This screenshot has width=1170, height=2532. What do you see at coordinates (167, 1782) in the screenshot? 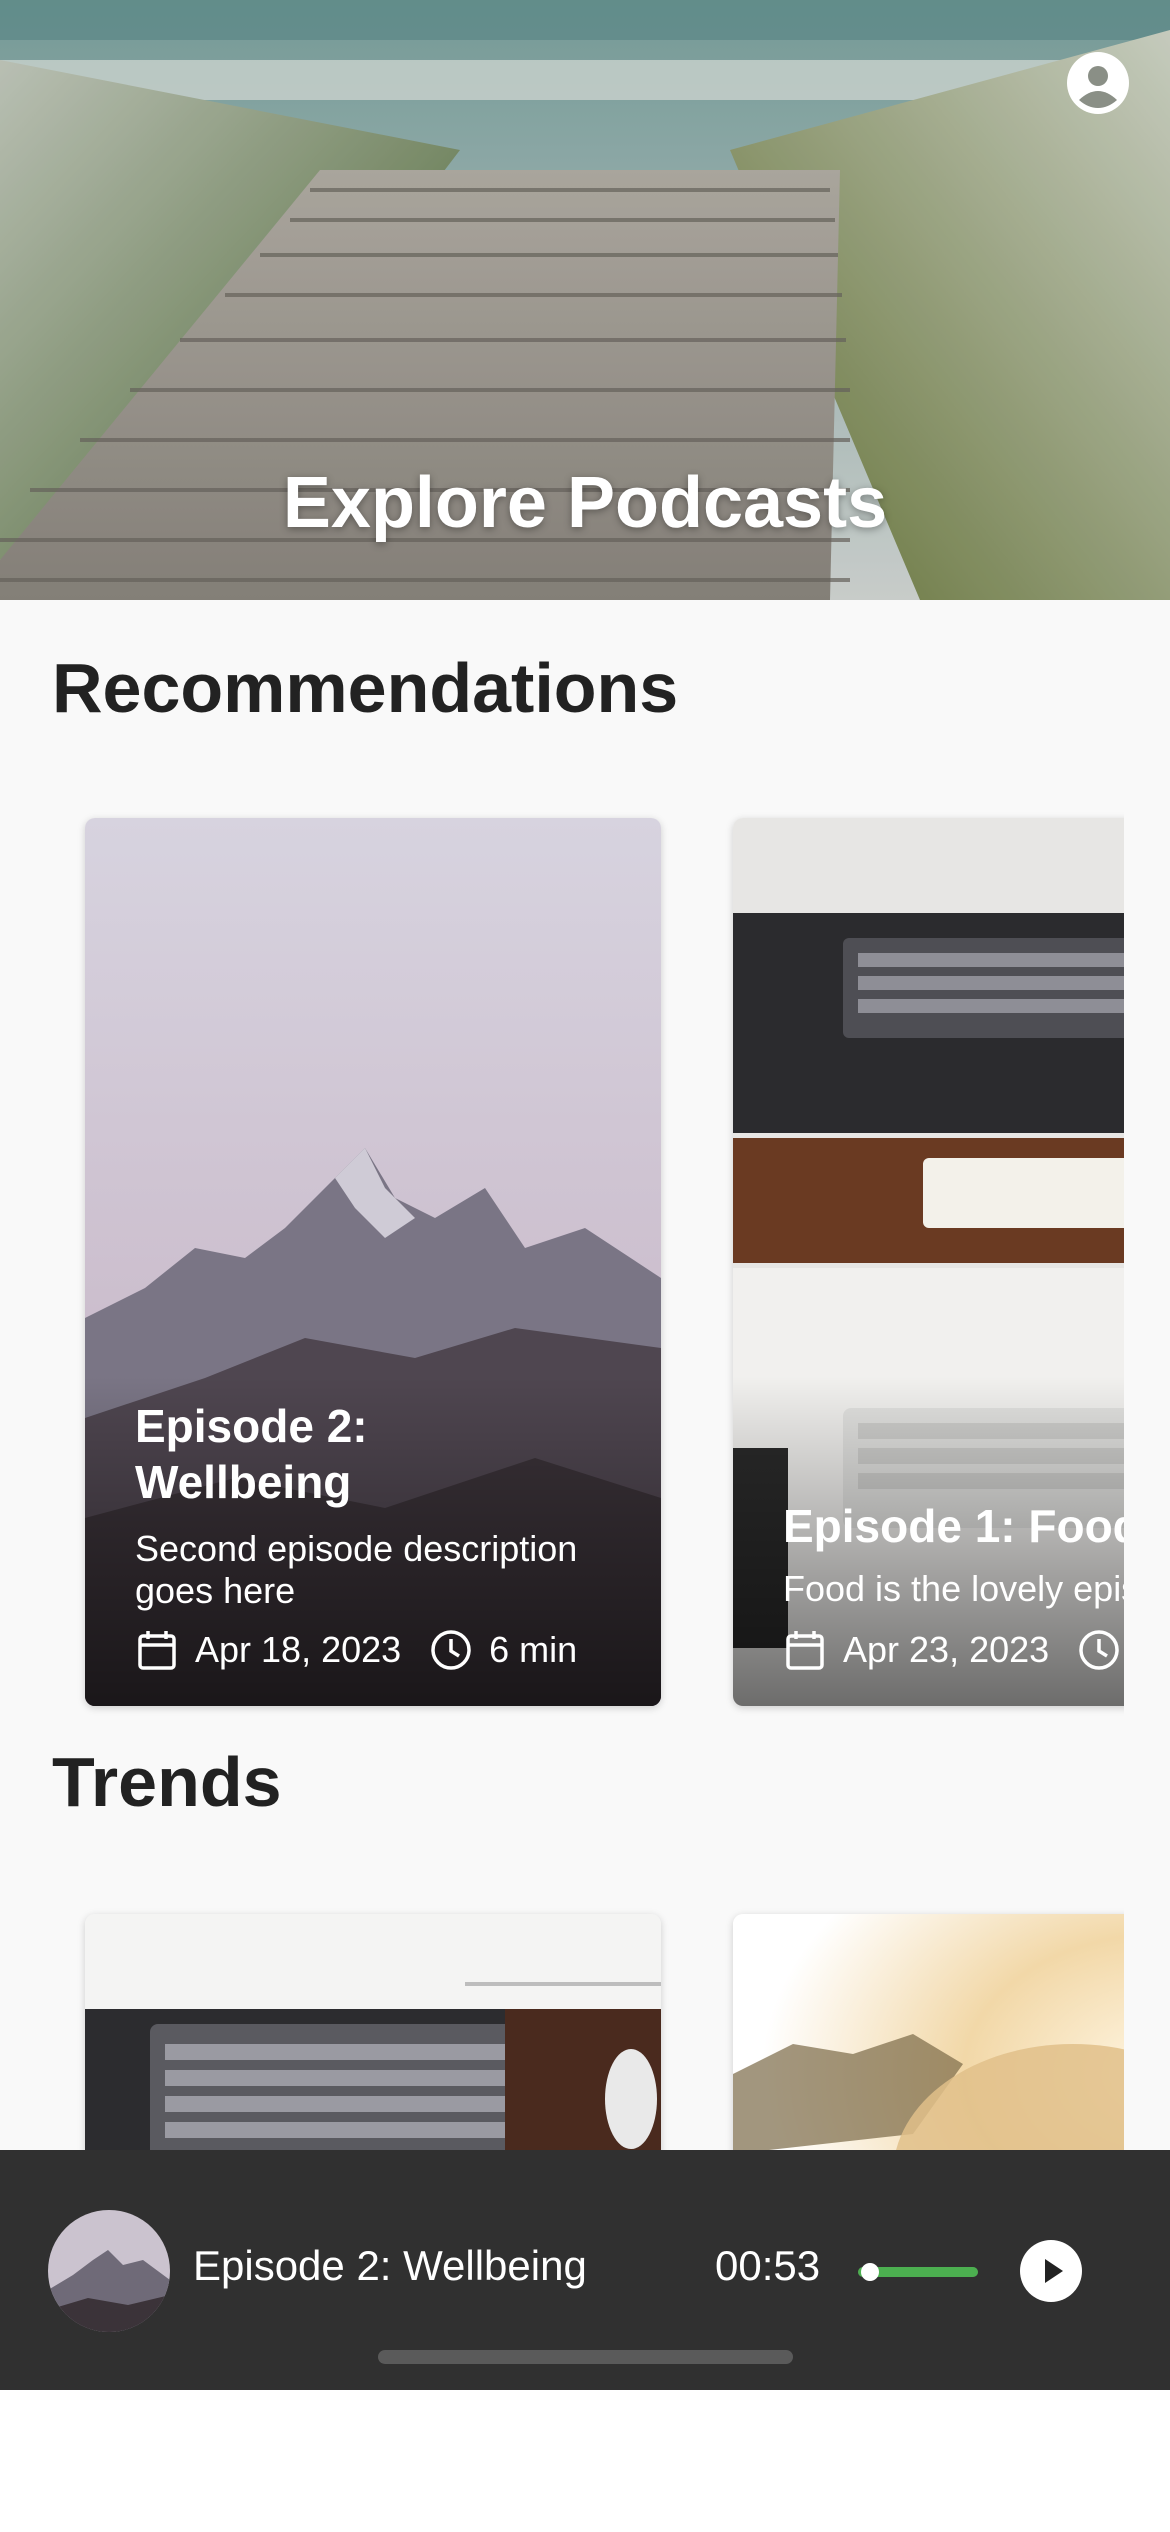
I see `trends-heading: Trends` at bounding box center [167, 1782].